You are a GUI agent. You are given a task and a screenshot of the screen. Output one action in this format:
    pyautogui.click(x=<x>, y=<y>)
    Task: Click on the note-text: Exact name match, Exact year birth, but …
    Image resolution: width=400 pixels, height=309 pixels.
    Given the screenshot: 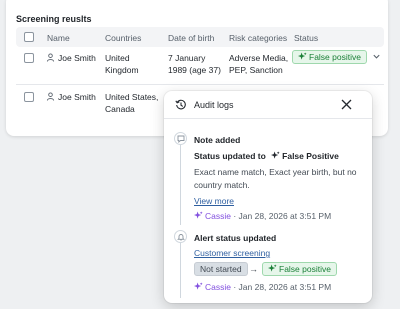 What is the action you would take?
    pyautogui.click(x=275, y=178)
    